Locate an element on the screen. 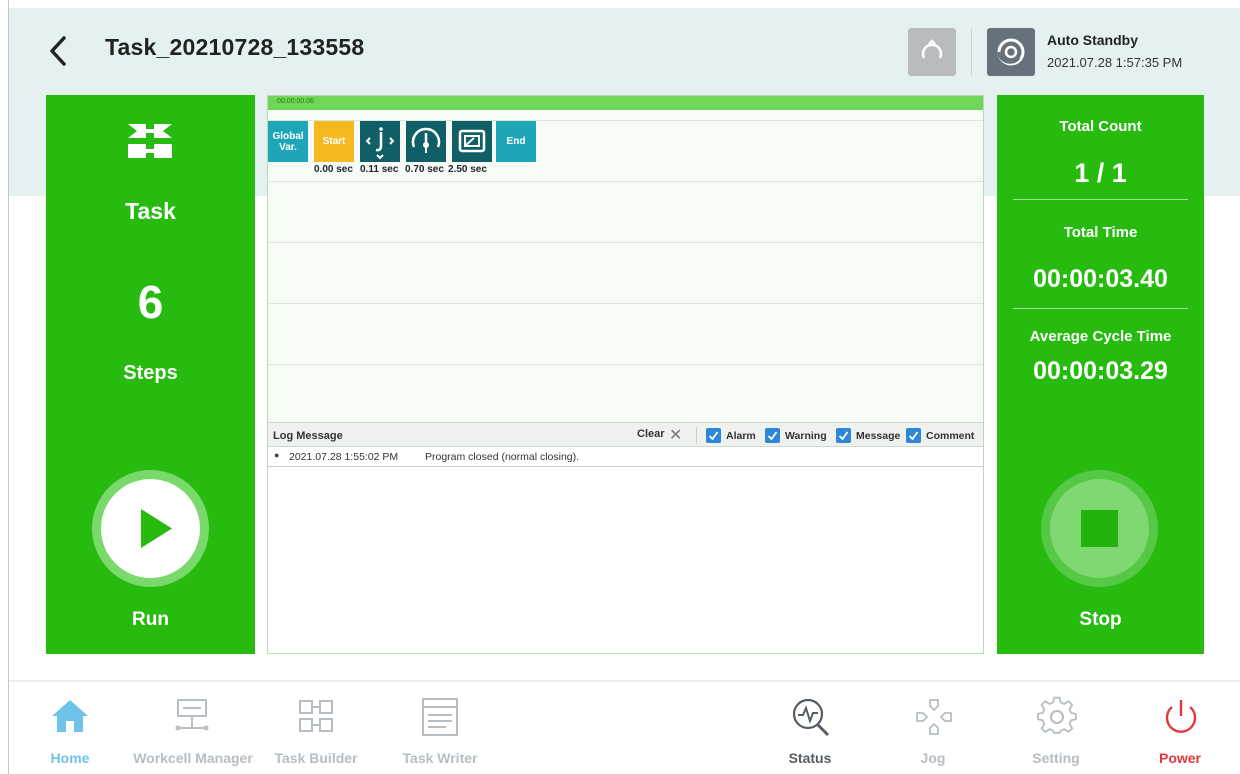  run-button is located at coordinates (150, 528).